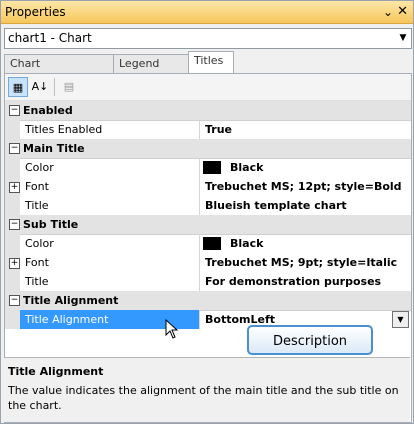 This screenshot has height=424, width=414. What do you see at coordinates (172, 329) in the screenshot?
I see `mouse-cursor-icon` at bounding box center [172, 329].